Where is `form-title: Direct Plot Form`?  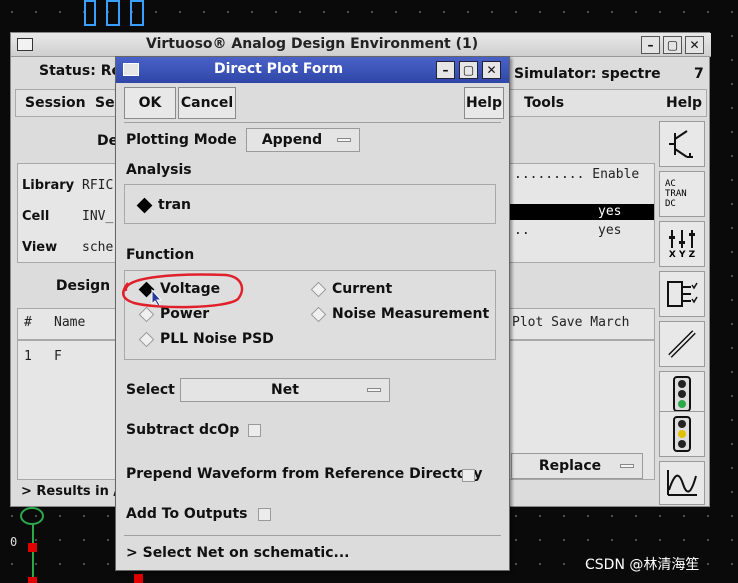
form-title: Direct Plot Form is located at coordinates (279, 69).